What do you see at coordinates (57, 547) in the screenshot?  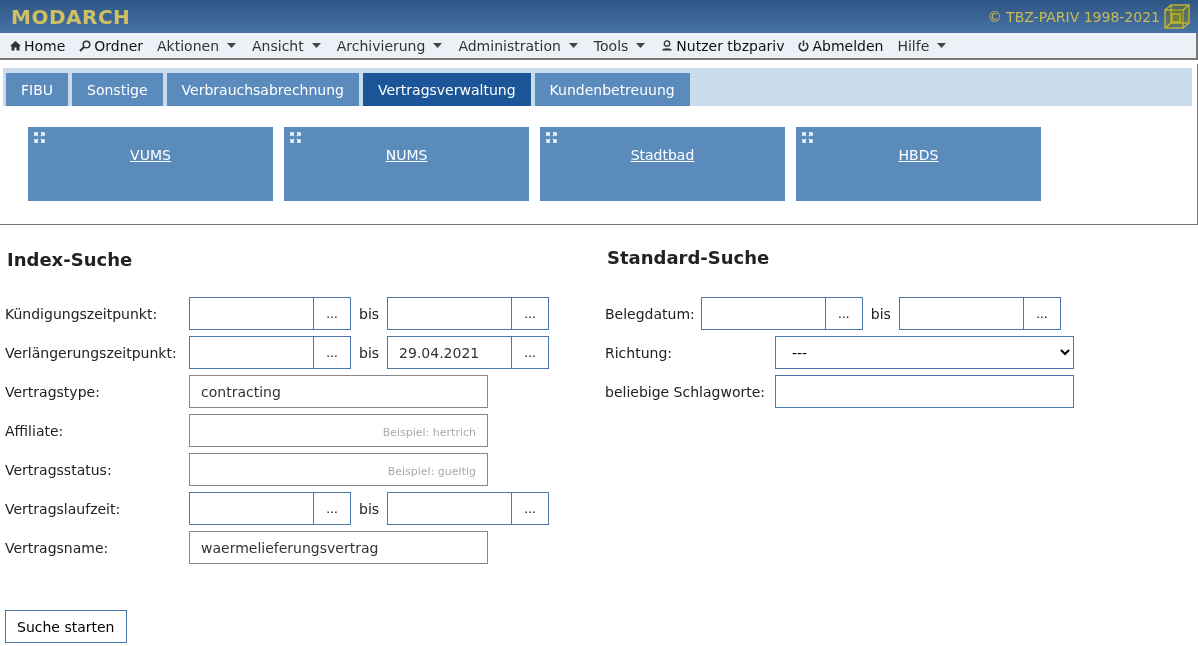 I see `field-label: Vertragsname:` at bounding box center [57, 547].